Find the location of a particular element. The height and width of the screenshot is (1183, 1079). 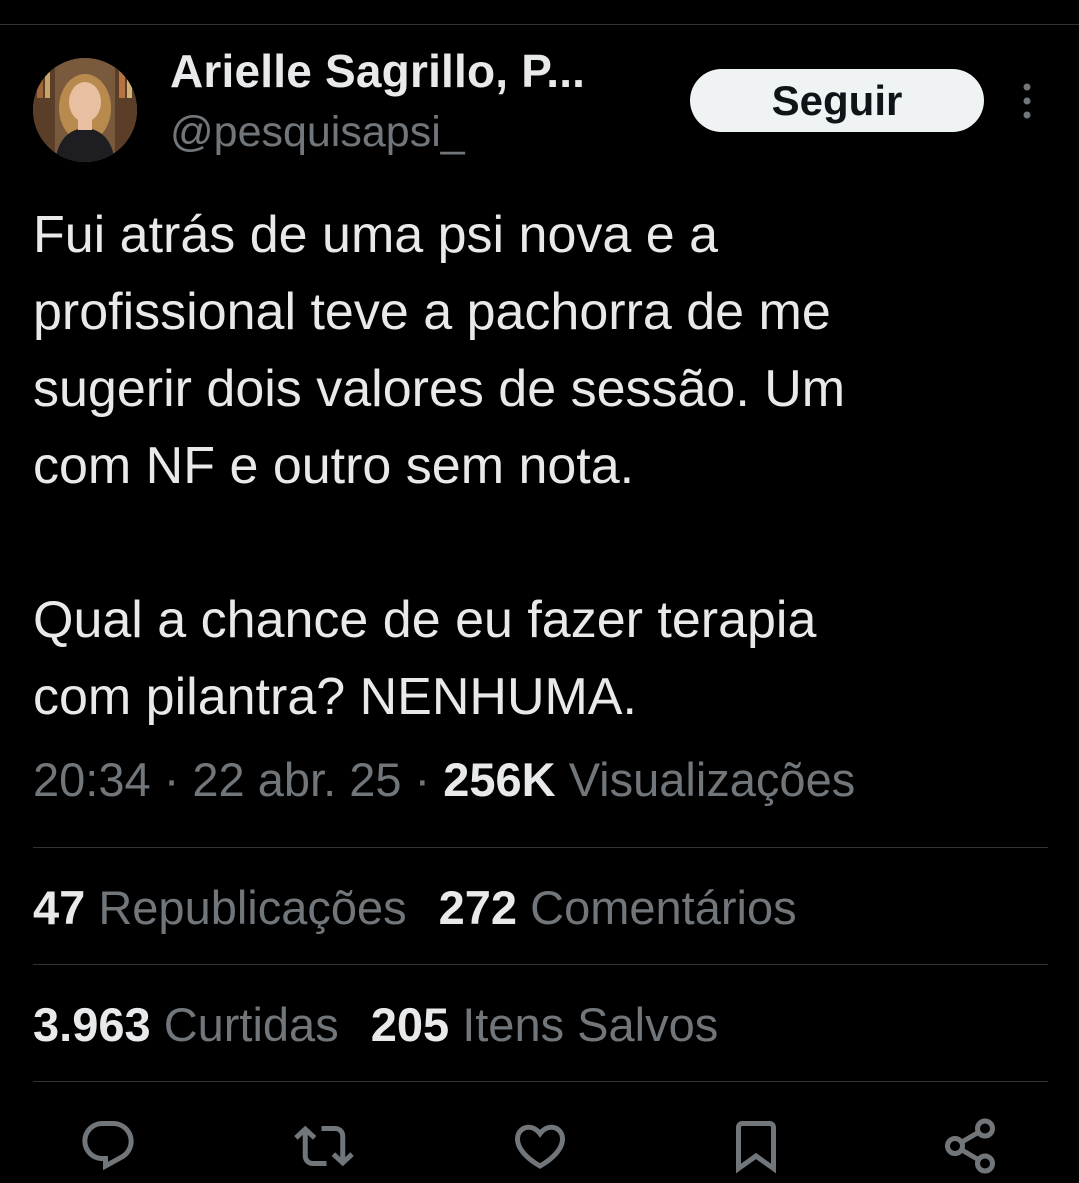

comments-stat: 272 Comentários is located at coordinates (618, 907).